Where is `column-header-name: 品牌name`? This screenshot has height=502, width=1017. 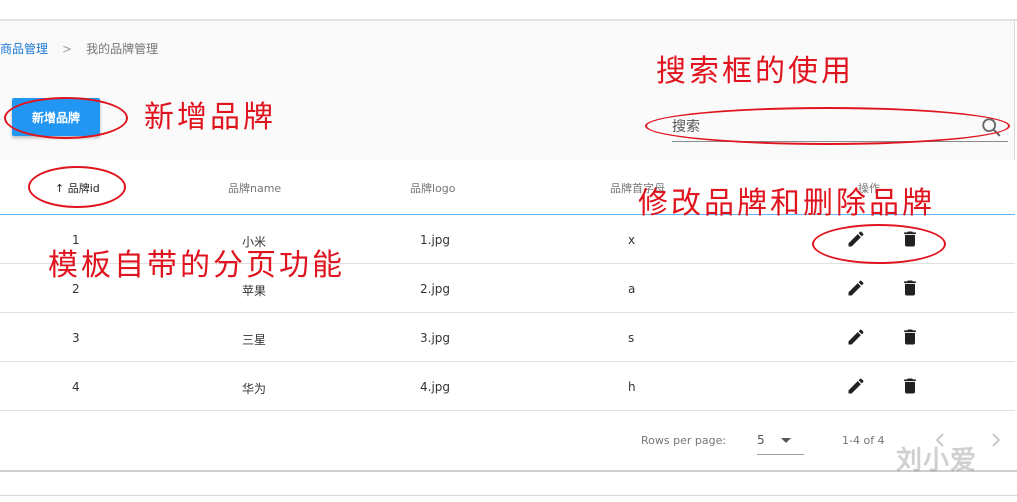
column-header-name: 品牌name is located at coordinates (254, 188).